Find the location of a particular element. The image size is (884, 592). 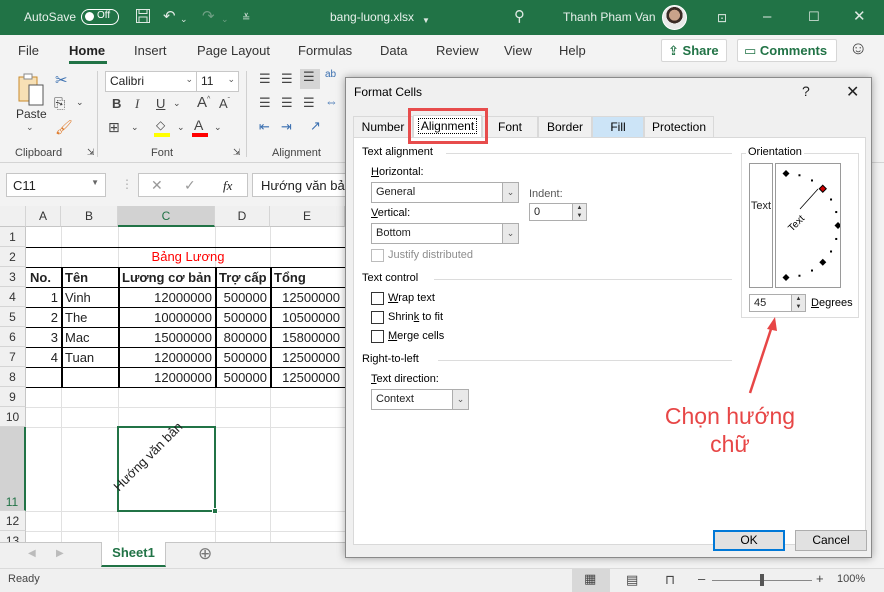

selected-cell-c11: Hướng văn bản is located at coordinates (163, 465).